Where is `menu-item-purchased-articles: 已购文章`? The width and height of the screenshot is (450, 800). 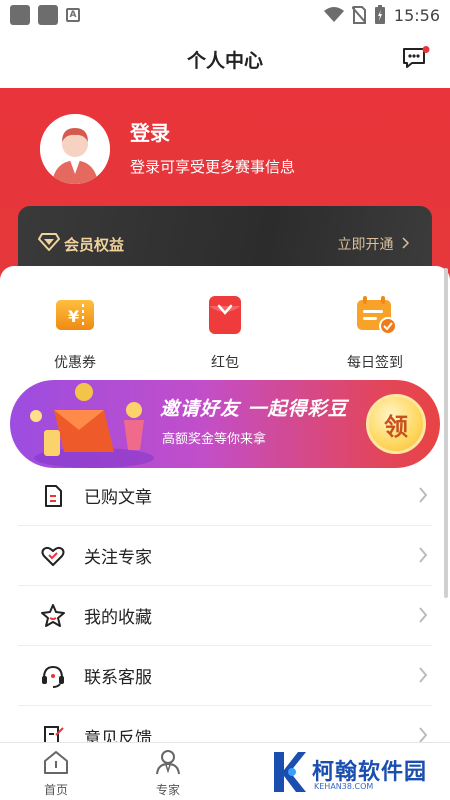
menu-item-purchased-articles: 已购文章 is located at coordinates (225, 496).